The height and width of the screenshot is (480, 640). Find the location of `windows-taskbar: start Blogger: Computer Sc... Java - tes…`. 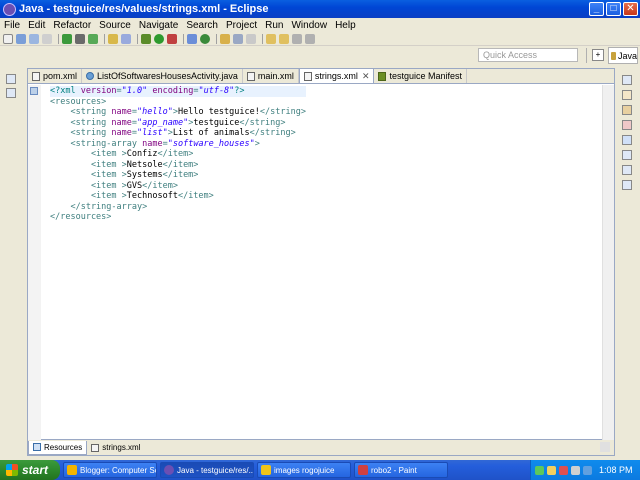

windows-taskbar: start Blogger: Computer Sc... Java - tes… is located at coordinates (320, 470).